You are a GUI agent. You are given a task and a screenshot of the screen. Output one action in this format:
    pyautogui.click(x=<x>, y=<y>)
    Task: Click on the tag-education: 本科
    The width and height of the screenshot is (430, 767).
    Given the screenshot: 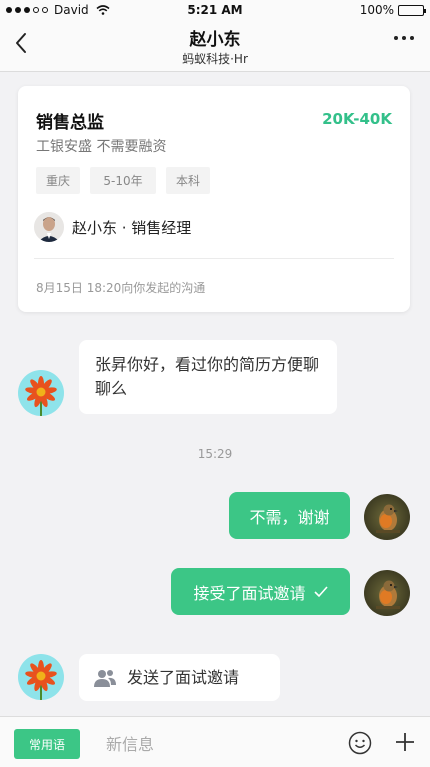 What is the action you would take?
    pyautogui.click(x=188, y=180)
    